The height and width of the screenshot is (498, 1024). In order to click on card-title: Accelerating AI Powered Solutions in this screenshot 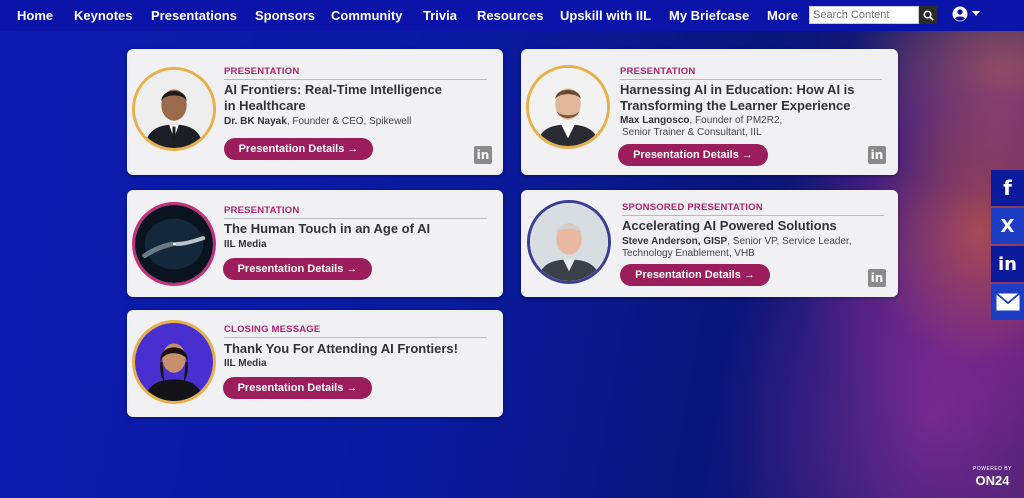, I will do `click(729, 225)`.